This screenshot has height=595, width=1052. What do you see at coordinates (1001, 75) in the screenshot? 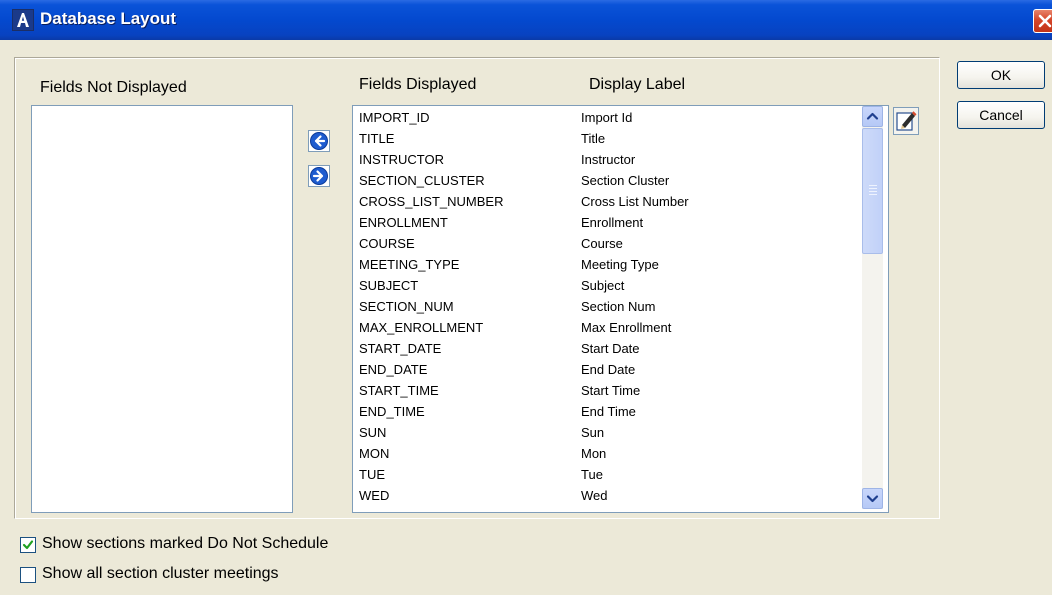
I see `ok-button: OK` at bounding box center [1001, 75].